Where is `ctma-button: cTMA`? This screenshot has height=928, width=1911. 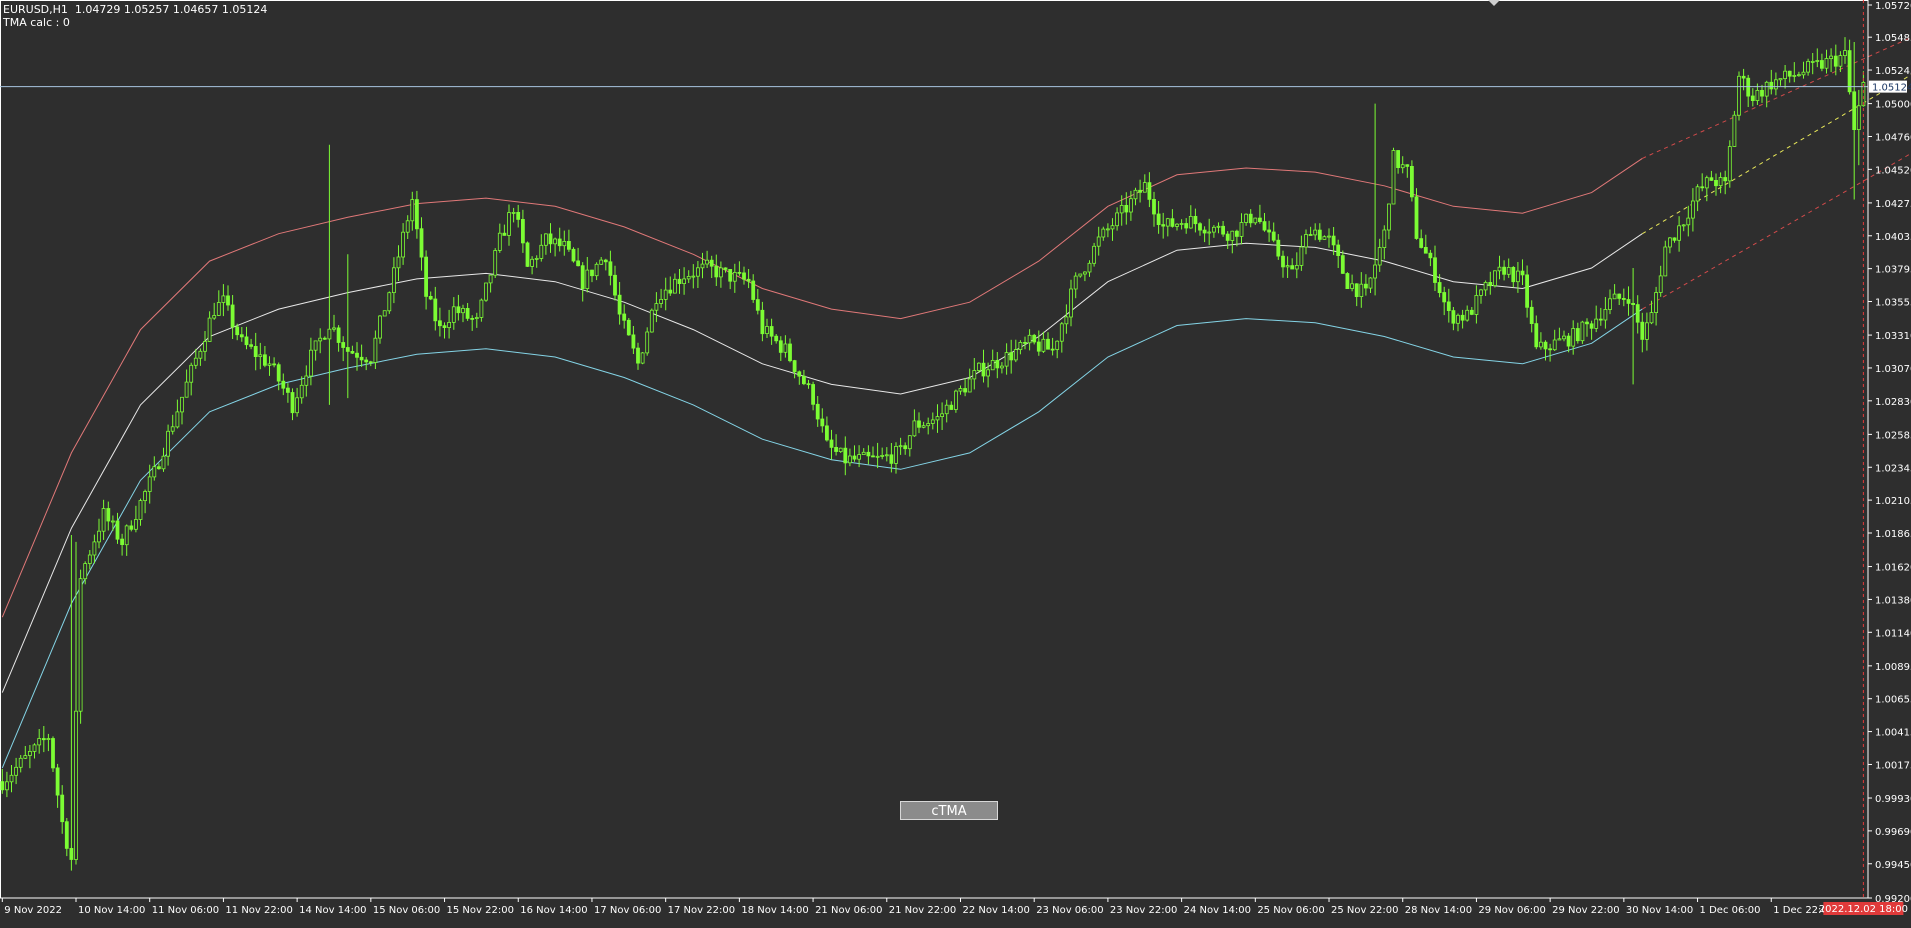
ctma-button: cTMA is located at coordinates (949, 810).